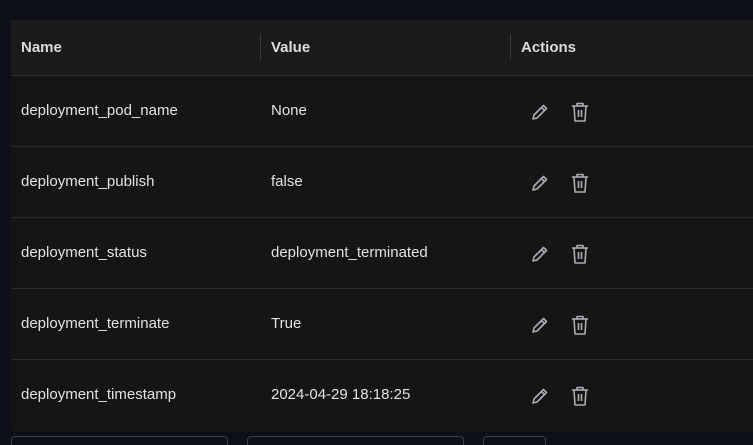 Image resolution: width=753 pixels, height=445 pixels. I want to click on table-header: Name Value Actions, so click(382, 48).